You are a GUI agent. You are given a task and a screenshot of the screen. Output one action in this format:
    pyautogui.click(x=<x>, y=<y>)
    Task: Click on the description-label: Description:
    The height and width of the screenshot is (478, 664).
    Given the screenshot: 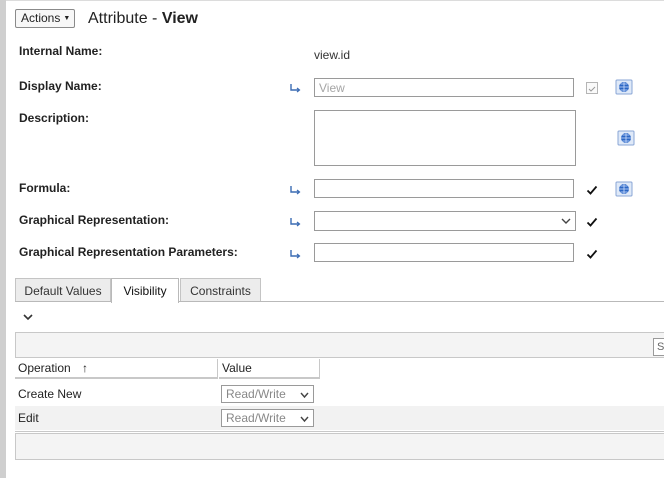 What is the action you would take?
    pyautogui.click(x=54, y=118)
    